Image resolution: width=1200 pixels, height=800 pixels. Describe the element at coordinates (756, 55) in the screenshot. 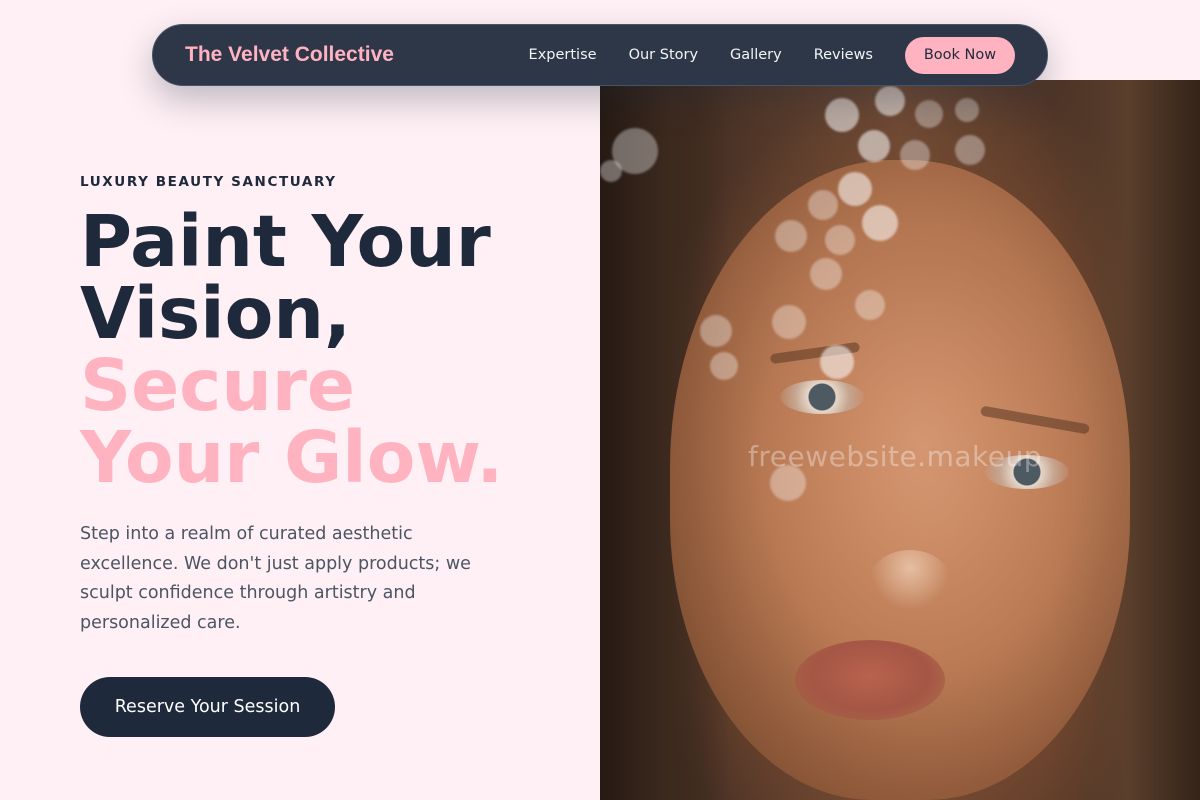

I see `nav-link-gallery: Gallery` at that location.